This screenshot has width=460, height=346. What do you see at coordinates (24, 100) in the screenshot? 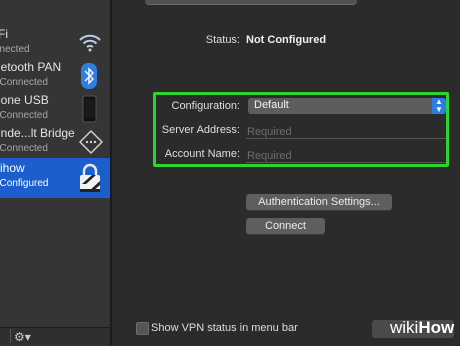
I see `service-name: hone USB` at bounding box center [24, 100].